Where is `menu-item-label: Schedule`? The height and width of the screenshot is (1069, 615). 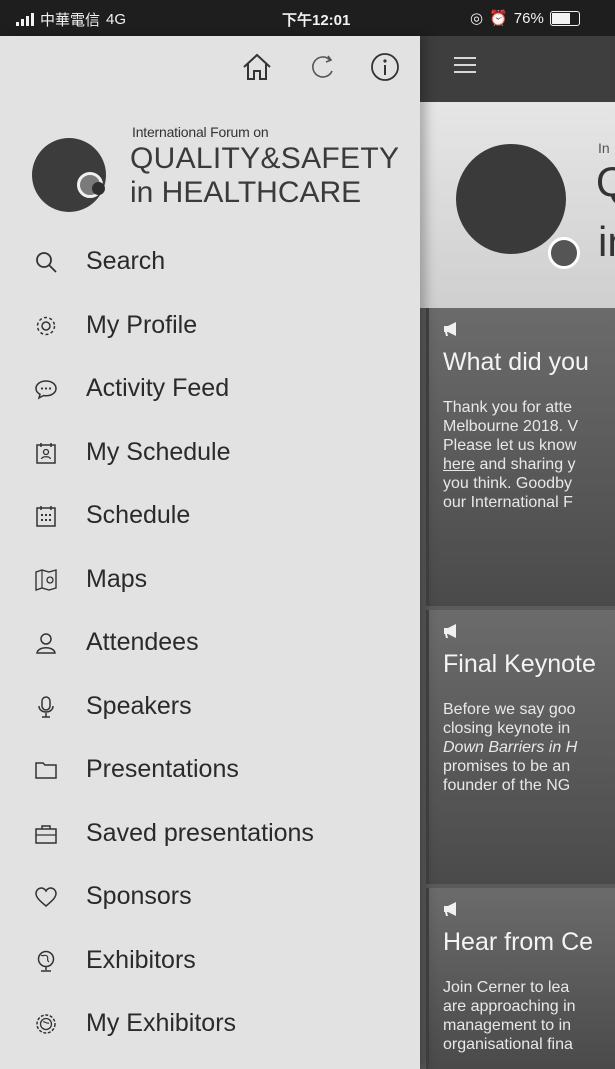 menu-item-label: Schedule is located at coordinates (138, 515).